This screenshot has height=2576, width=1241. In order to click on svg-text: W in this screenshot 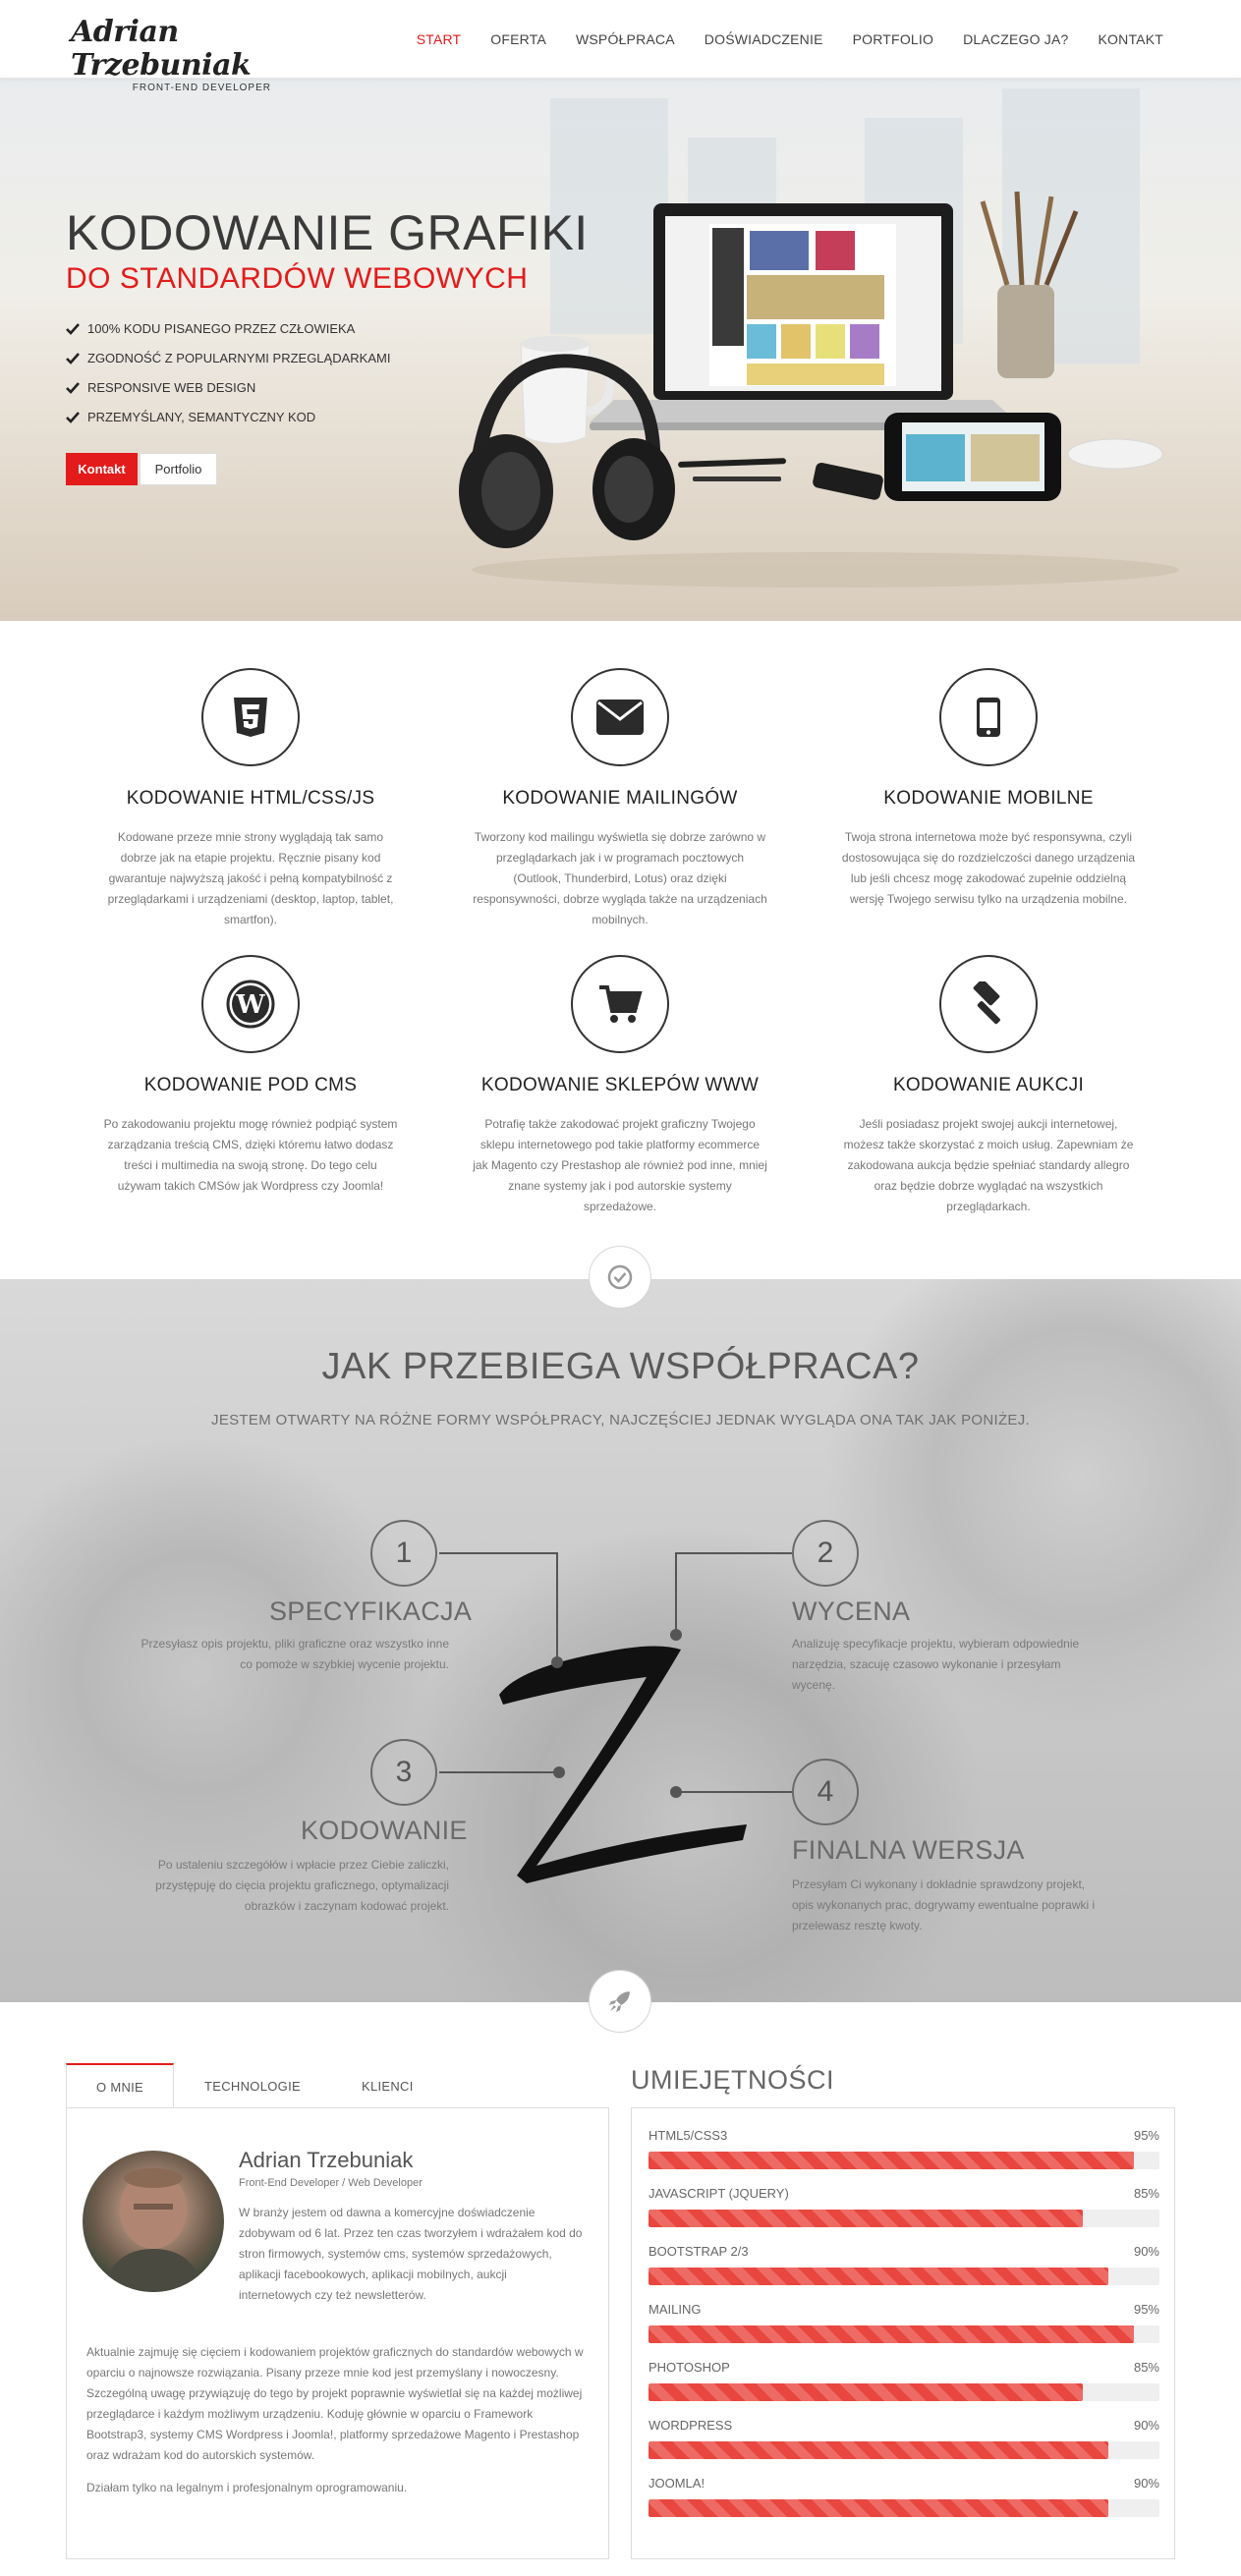, I will do `click(250, 1005)`.